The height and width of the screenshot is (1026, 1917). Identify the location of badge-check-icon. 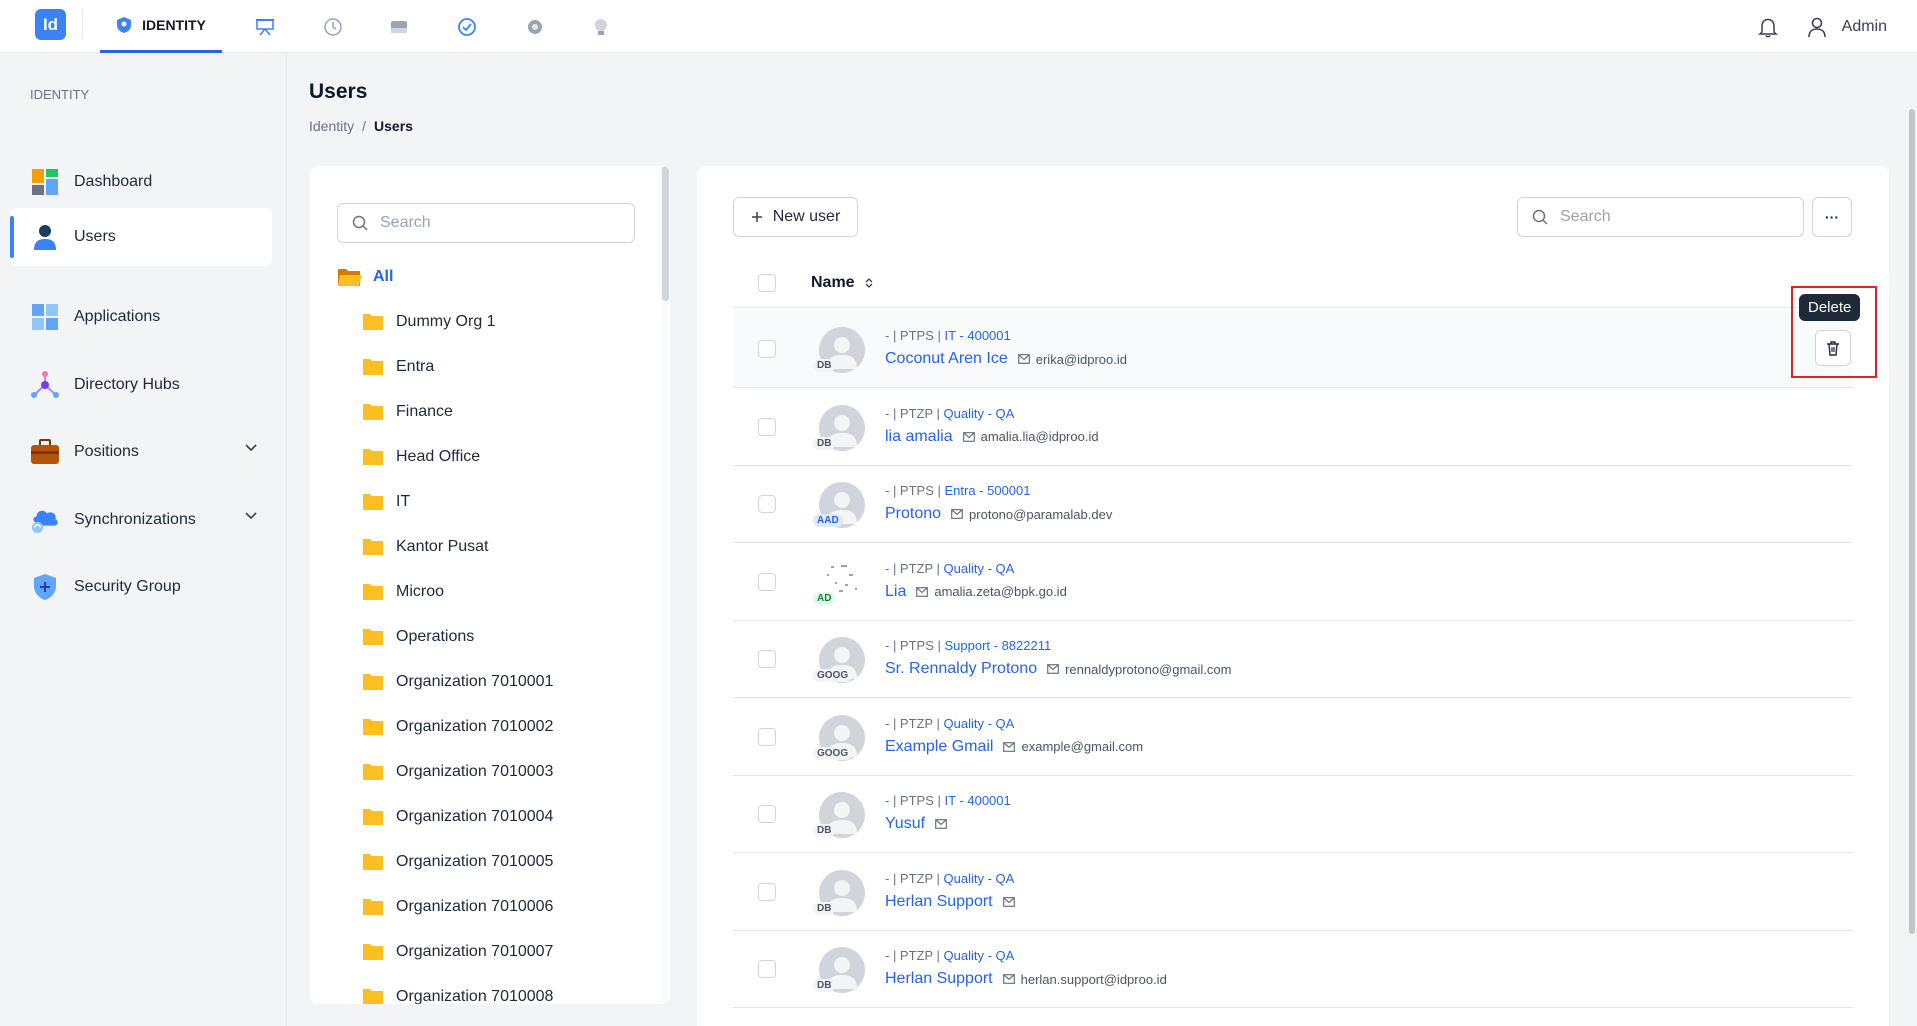
(467, 26).